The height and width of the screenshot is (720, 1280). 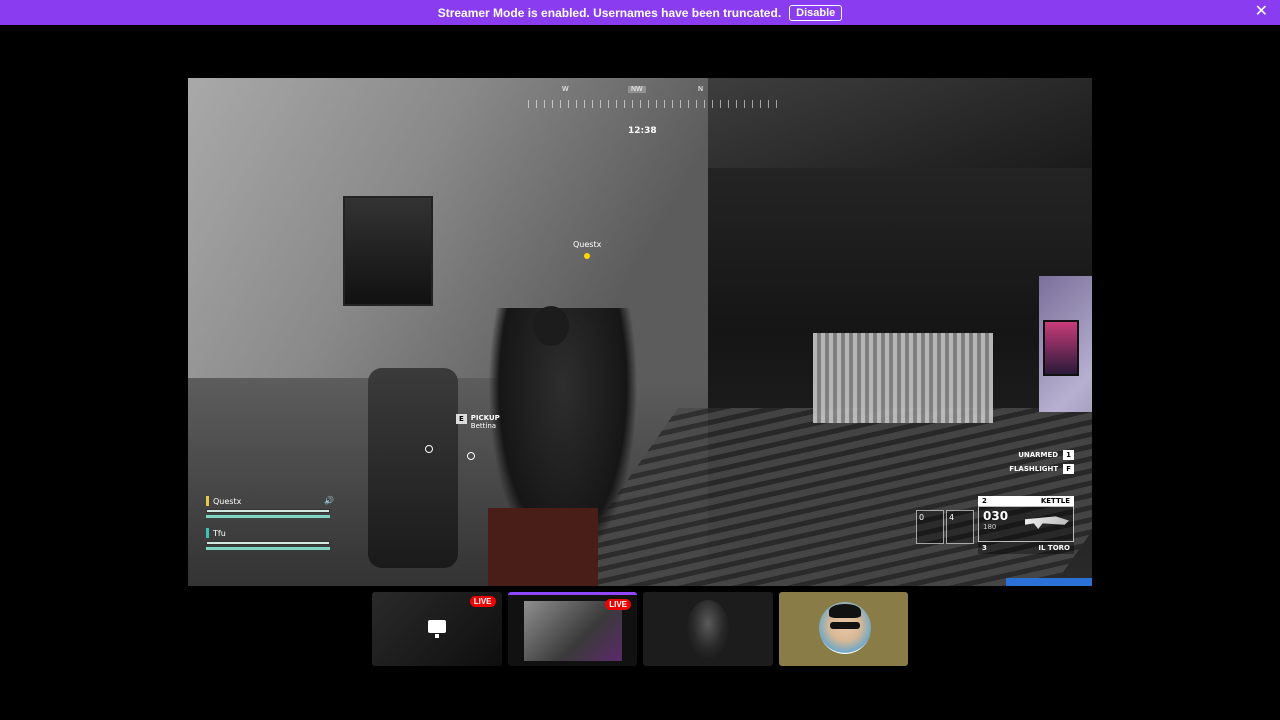 What do you see at coordinates (565, 89) in the screenshot?
I see `compass-w: W` at bounding box center [565, 89].